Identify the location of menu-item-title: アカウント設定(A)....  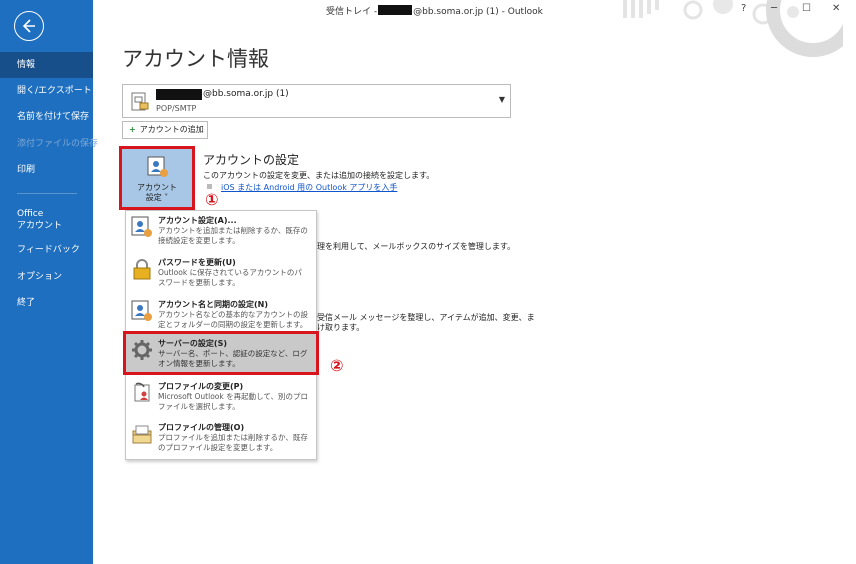
(197, 220).